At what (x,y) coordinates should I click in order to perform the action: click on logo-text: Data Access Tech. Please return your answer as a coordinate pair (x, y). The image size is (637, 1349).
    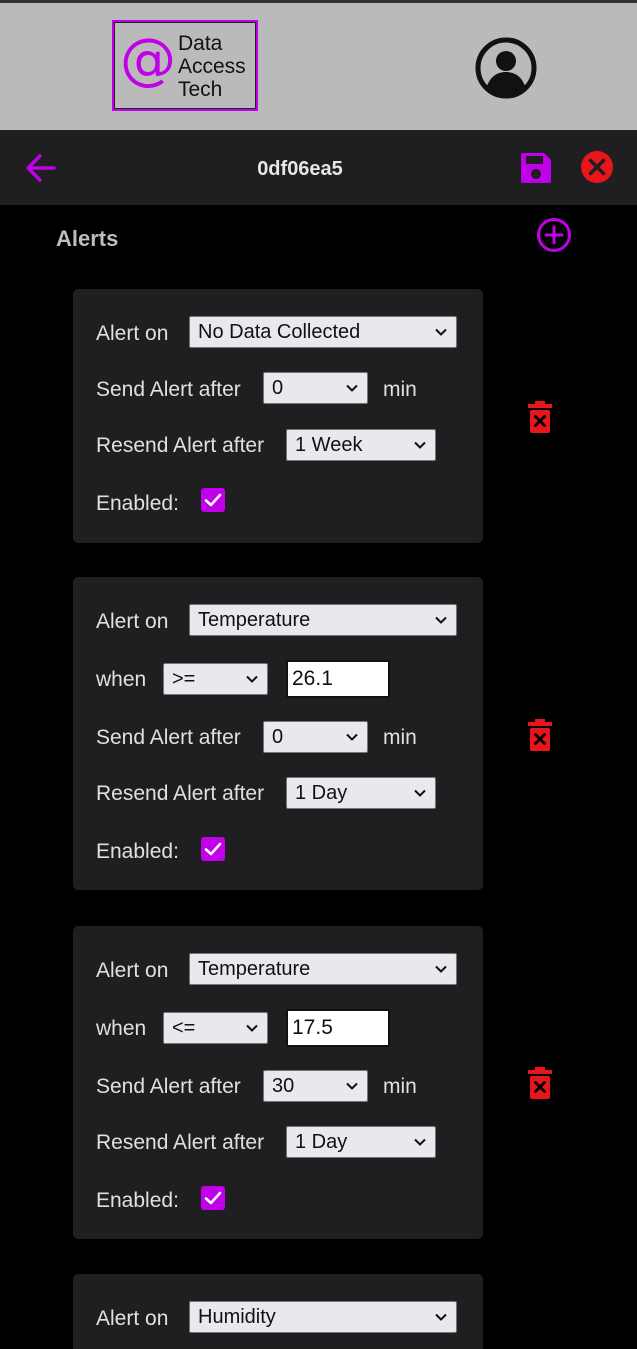
    Looking at the image, I should click on (212, 66).